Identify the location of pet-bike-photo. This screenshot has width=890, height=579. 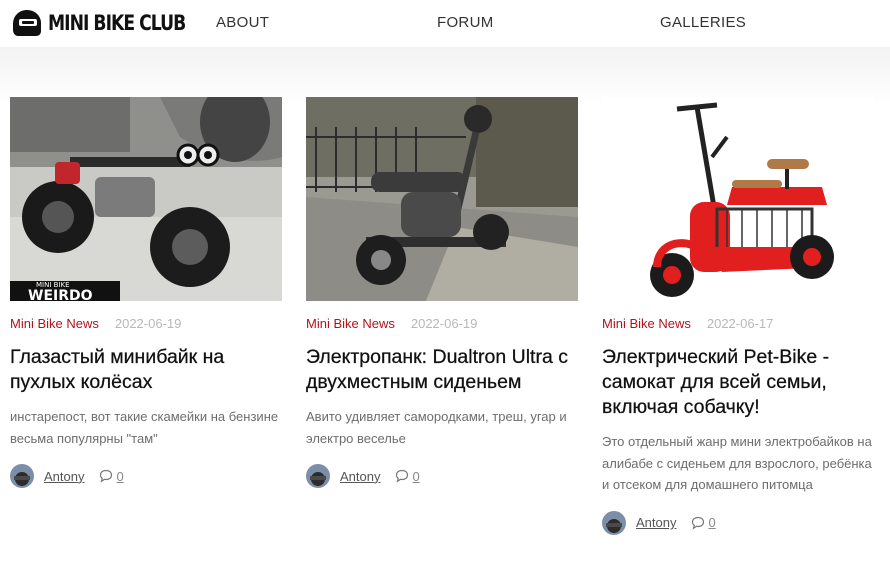
(738, 199).